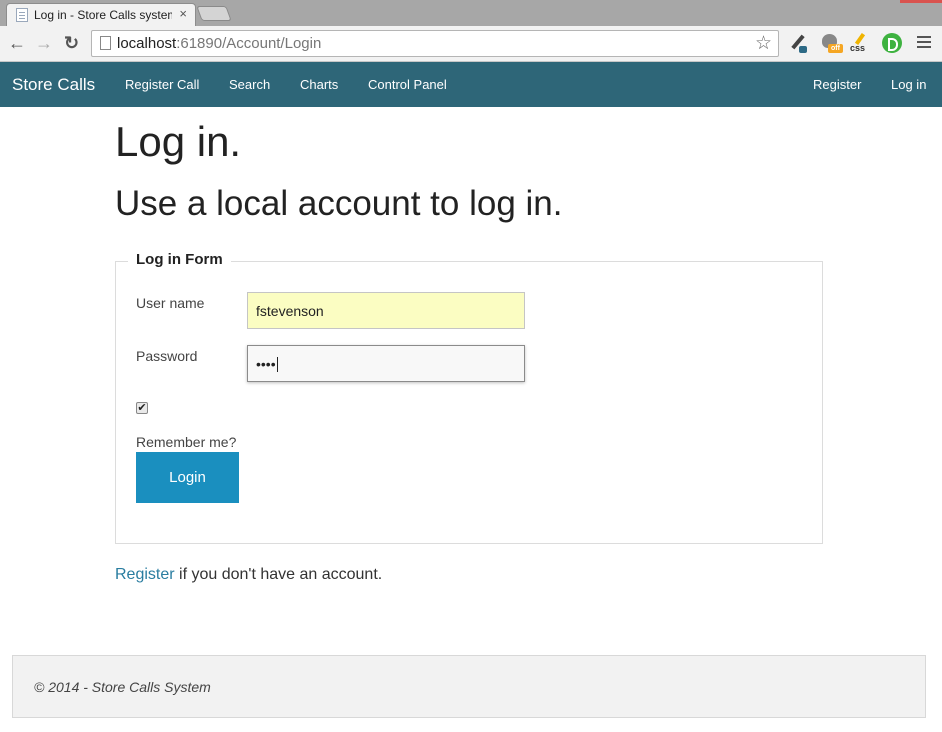 The image size is (942, 732). Describe the element at coordinates (187, 477) in the screenshot. I see `login-button: Login` at that location.